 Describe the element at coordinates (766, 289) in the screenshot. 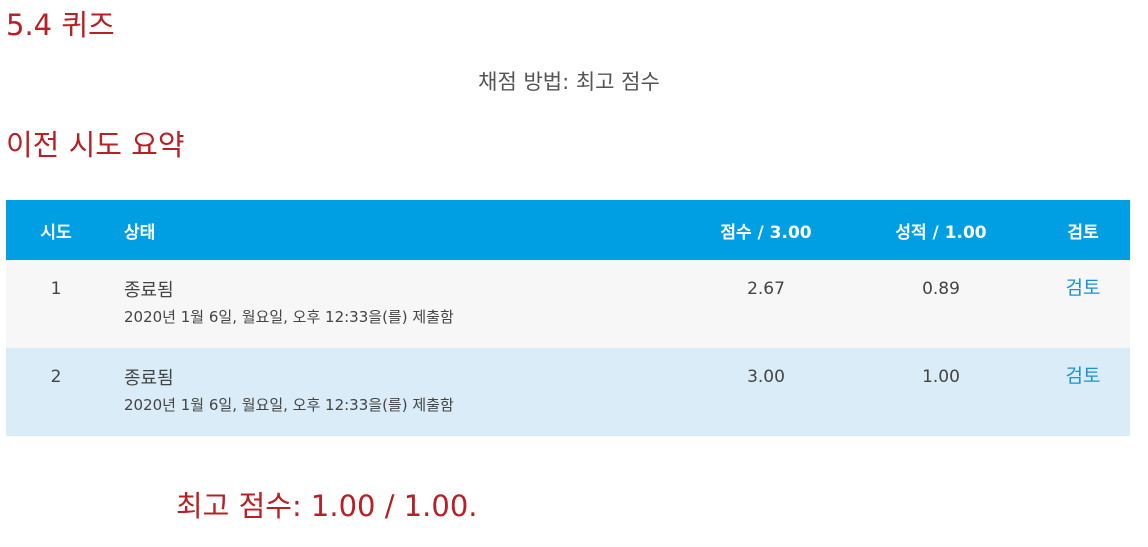

I see `marks-value: 2.67` at that location.